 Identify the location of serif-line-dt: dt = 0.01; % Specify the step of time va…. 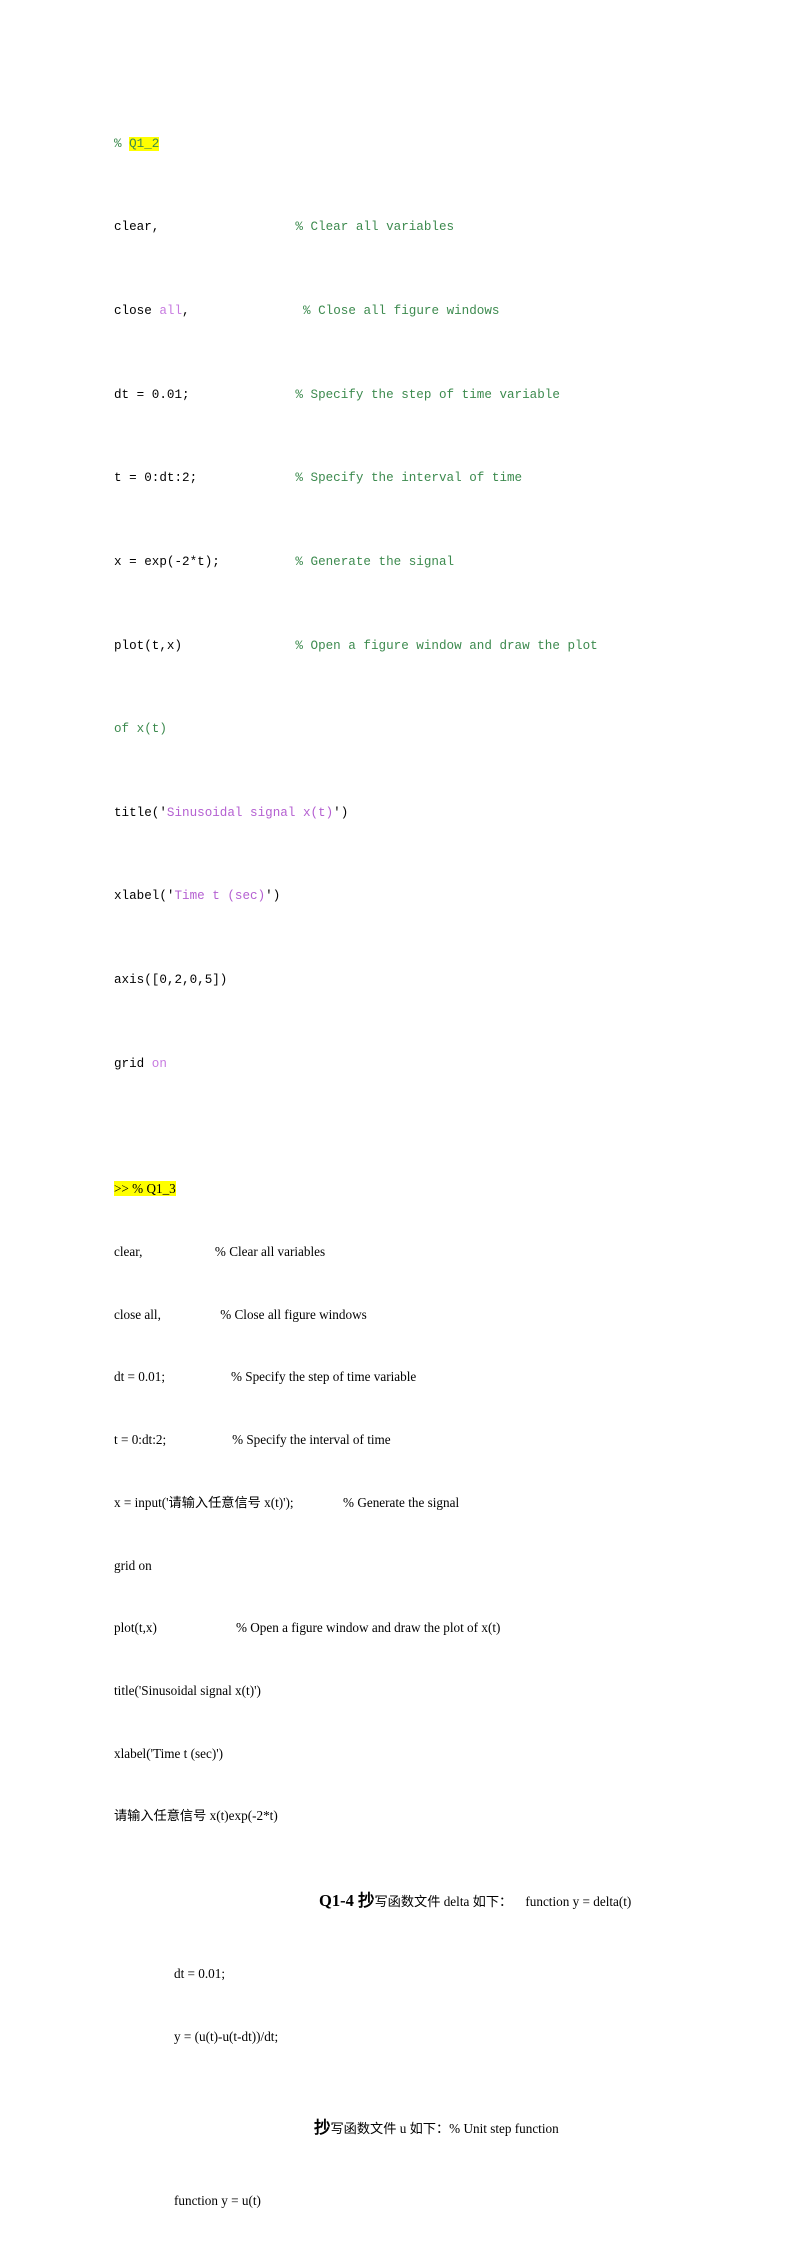
(265, 1377).